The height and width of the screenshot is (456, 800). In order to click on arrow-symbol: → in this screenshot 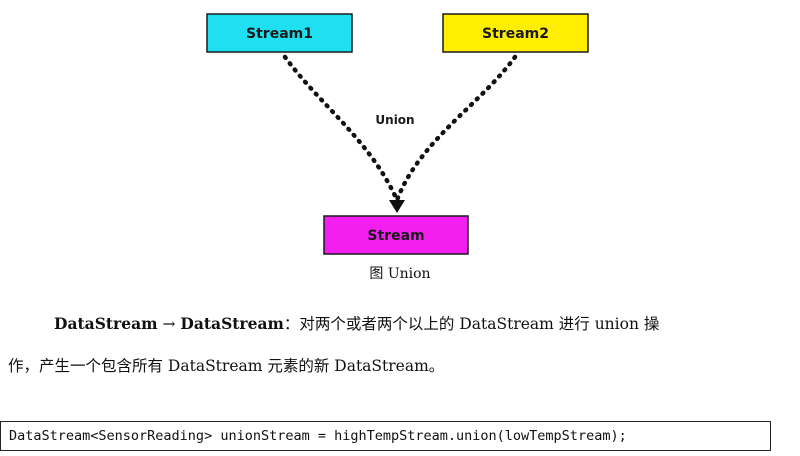, I will do `click(169, 324)`.